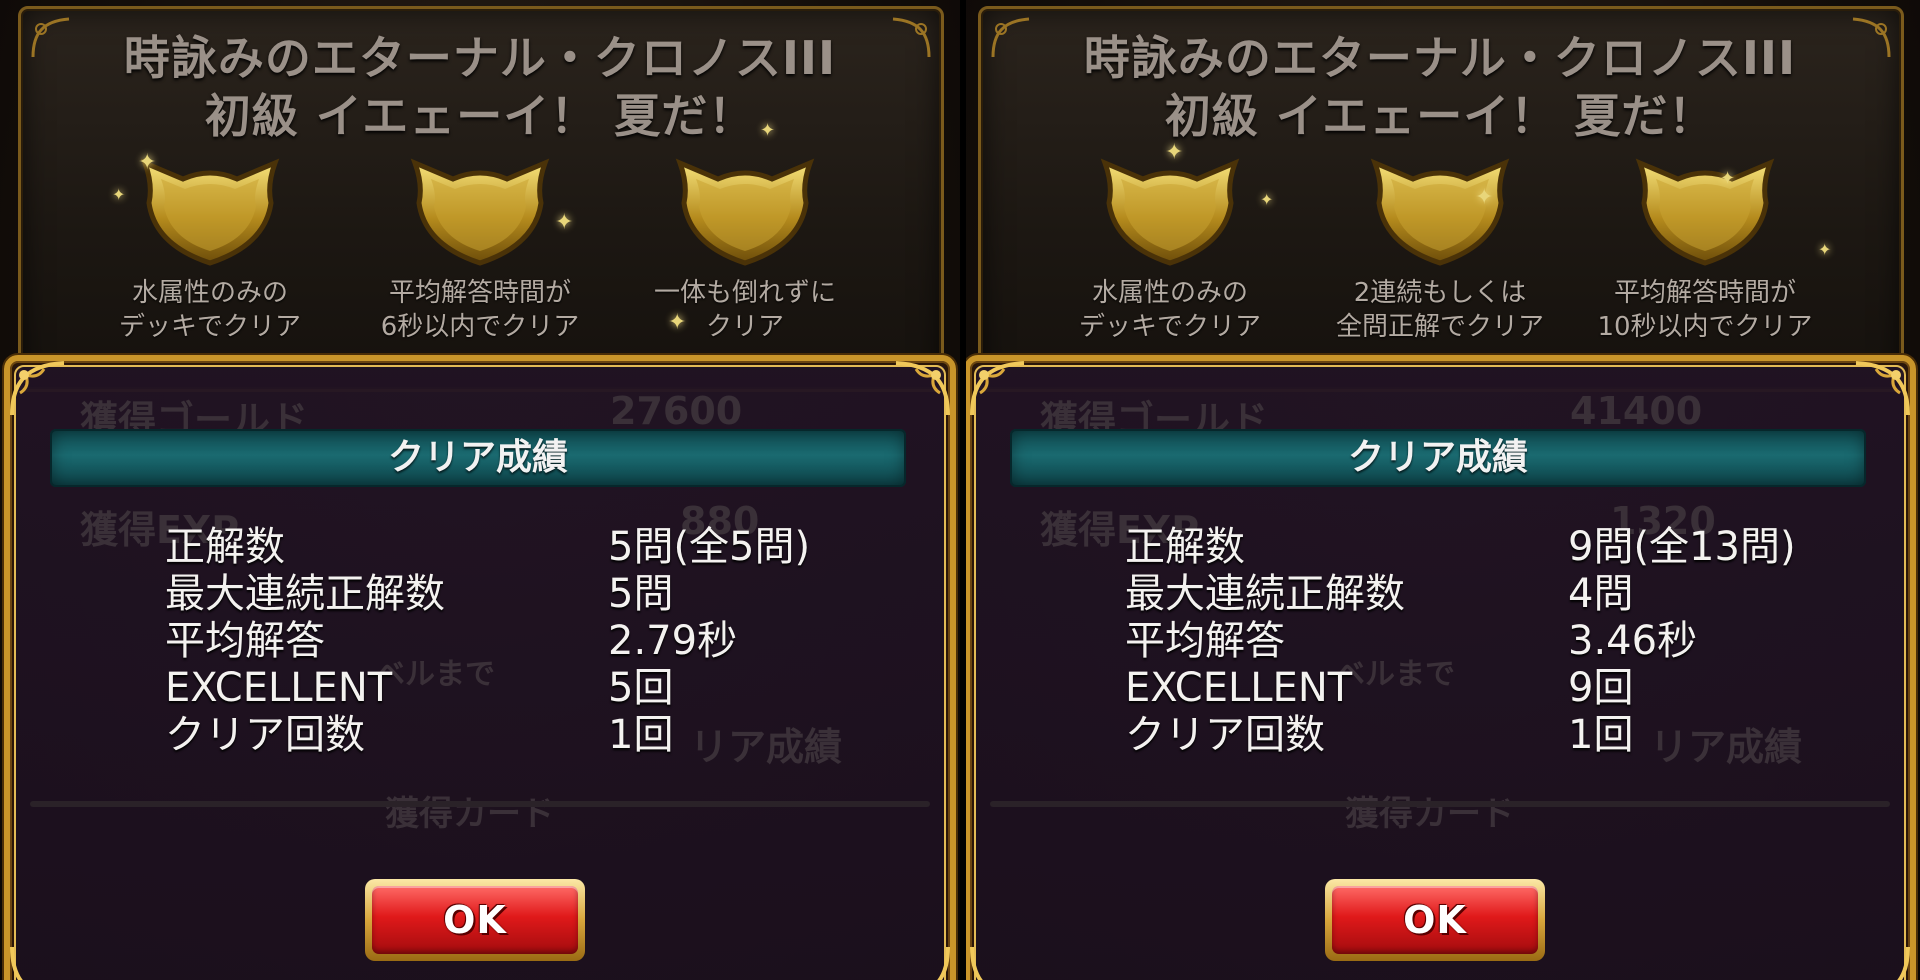  I want to click on stat-value: 9回, so click(1601, 688).